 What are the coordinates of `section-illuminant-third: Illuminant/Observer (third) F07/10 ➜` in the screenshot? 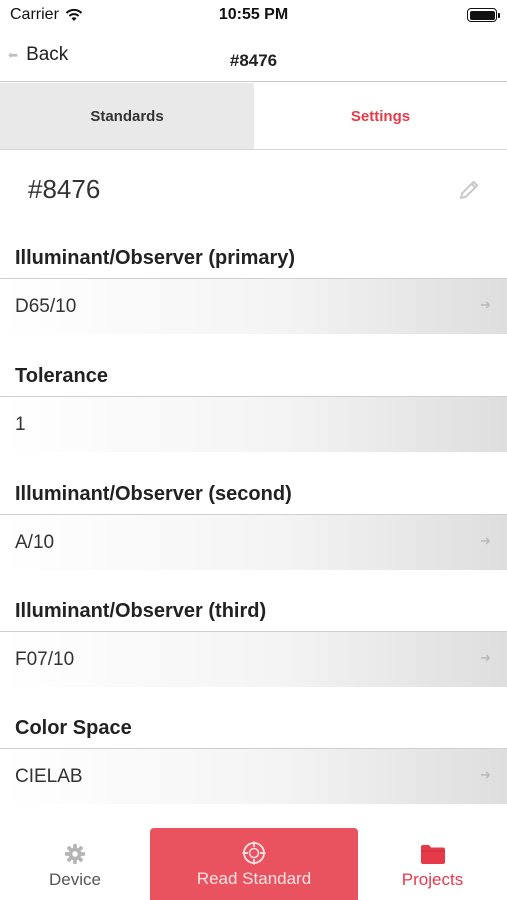 It's located at (253, 636).